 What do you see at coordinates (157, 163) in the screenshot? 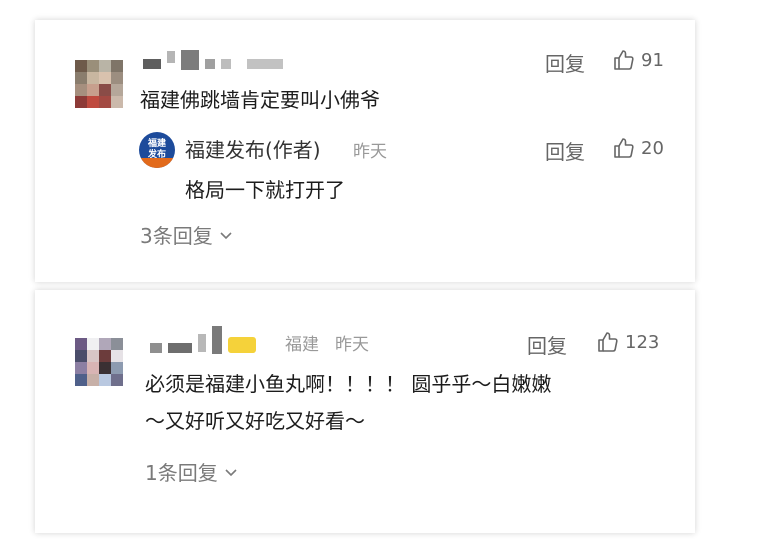
I see `avatar-stripe` at bounding box center [157, 163].